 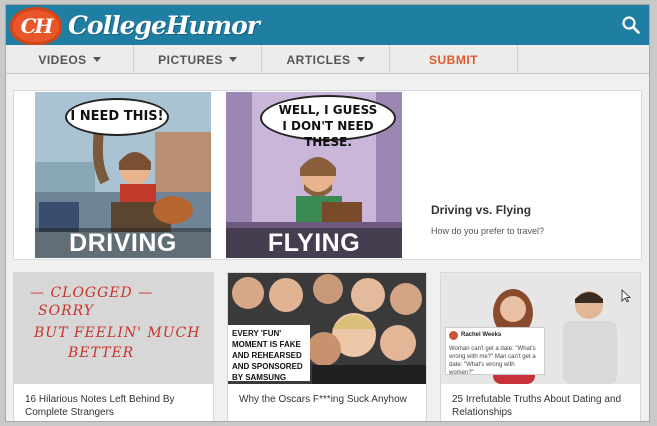 I want to click on mouse-cursor-icon, so click(x=626, y=296).